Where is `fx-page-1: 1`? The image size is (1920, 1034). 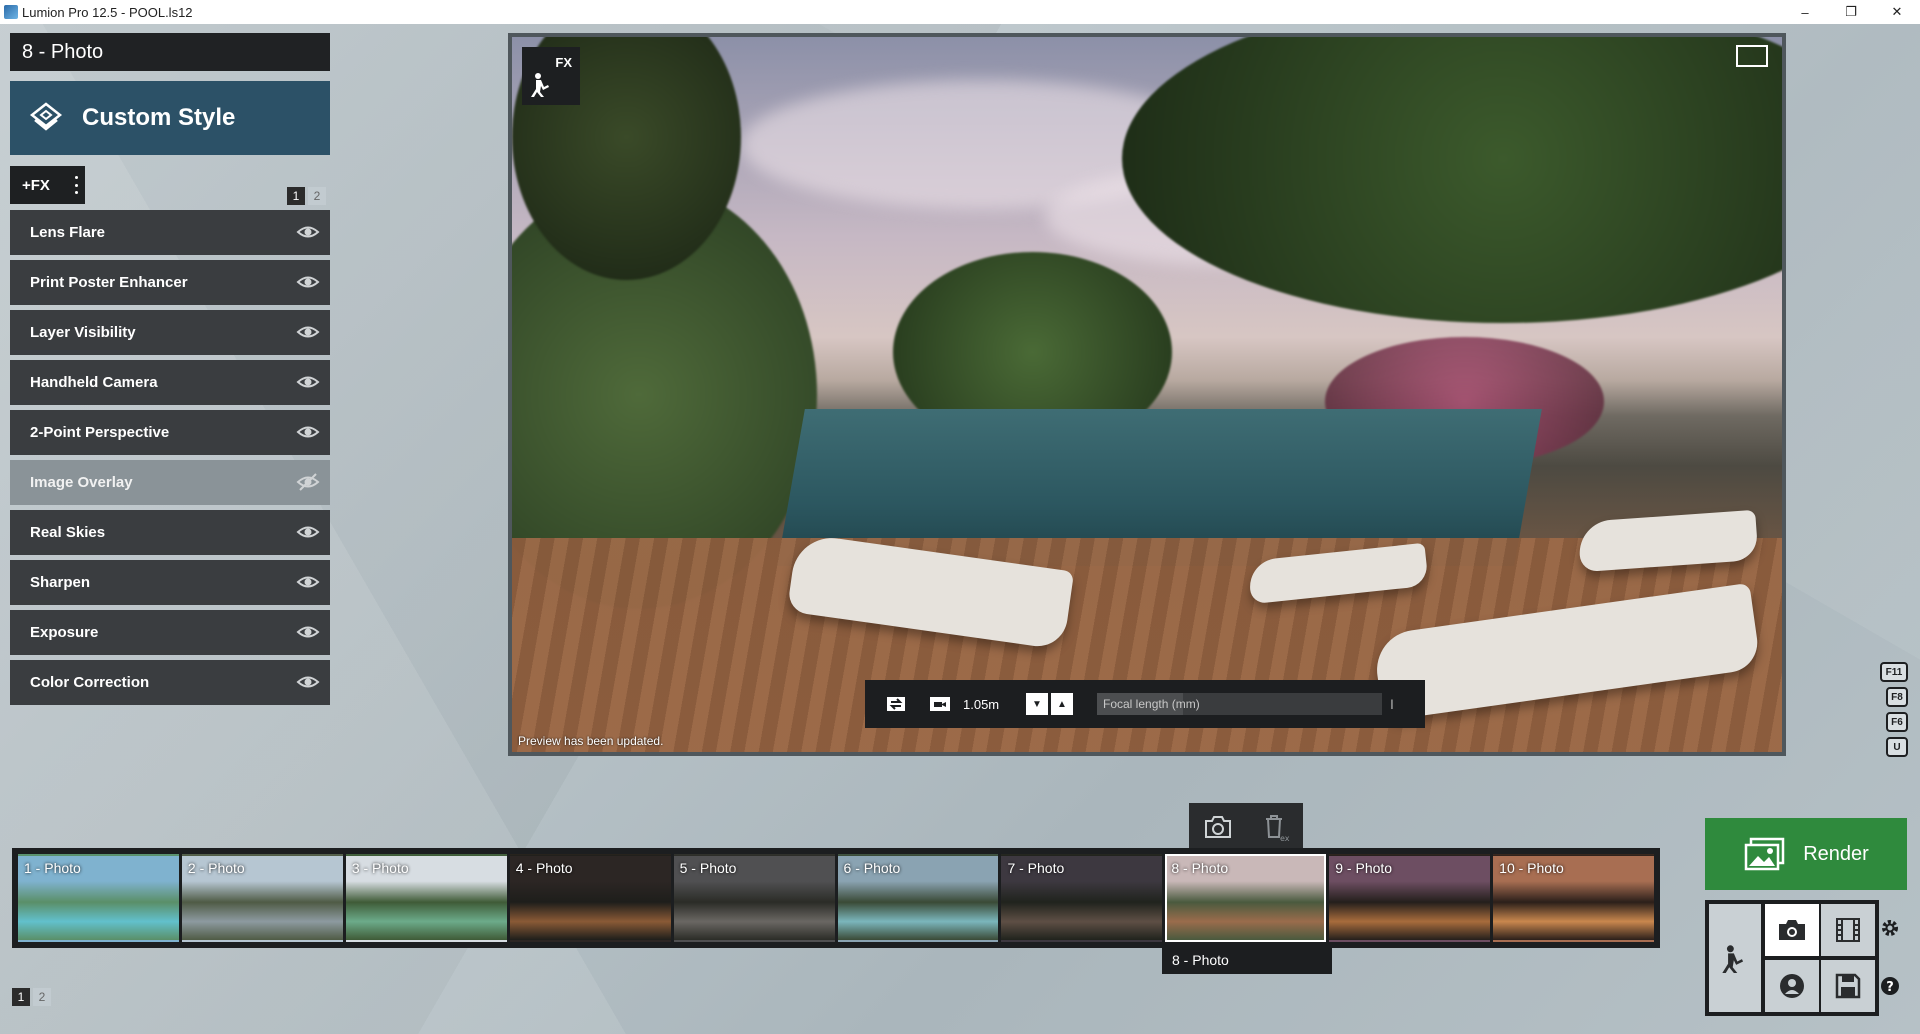
fx-page-1: 1 is located at coordinates (296, 196).